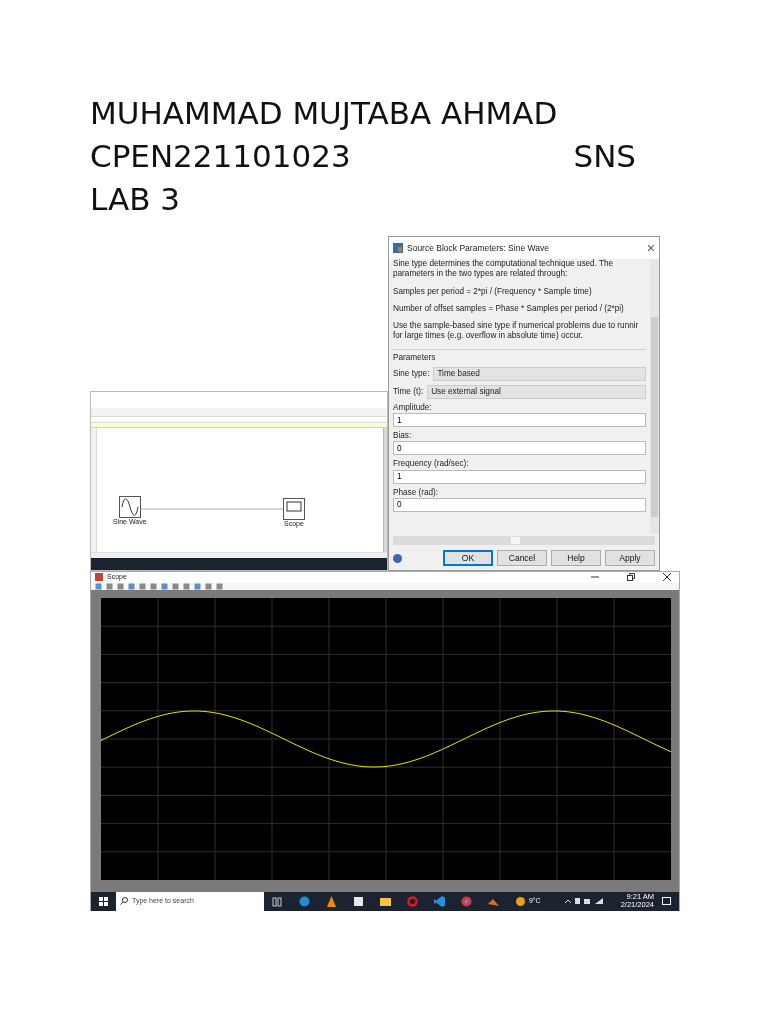 Image resolution: width=768 pixels, height=1024 pixels. I want to click on description-text: Sine type determines the computational technique used. The parameters in the two types are related through:, so click(504, 269).